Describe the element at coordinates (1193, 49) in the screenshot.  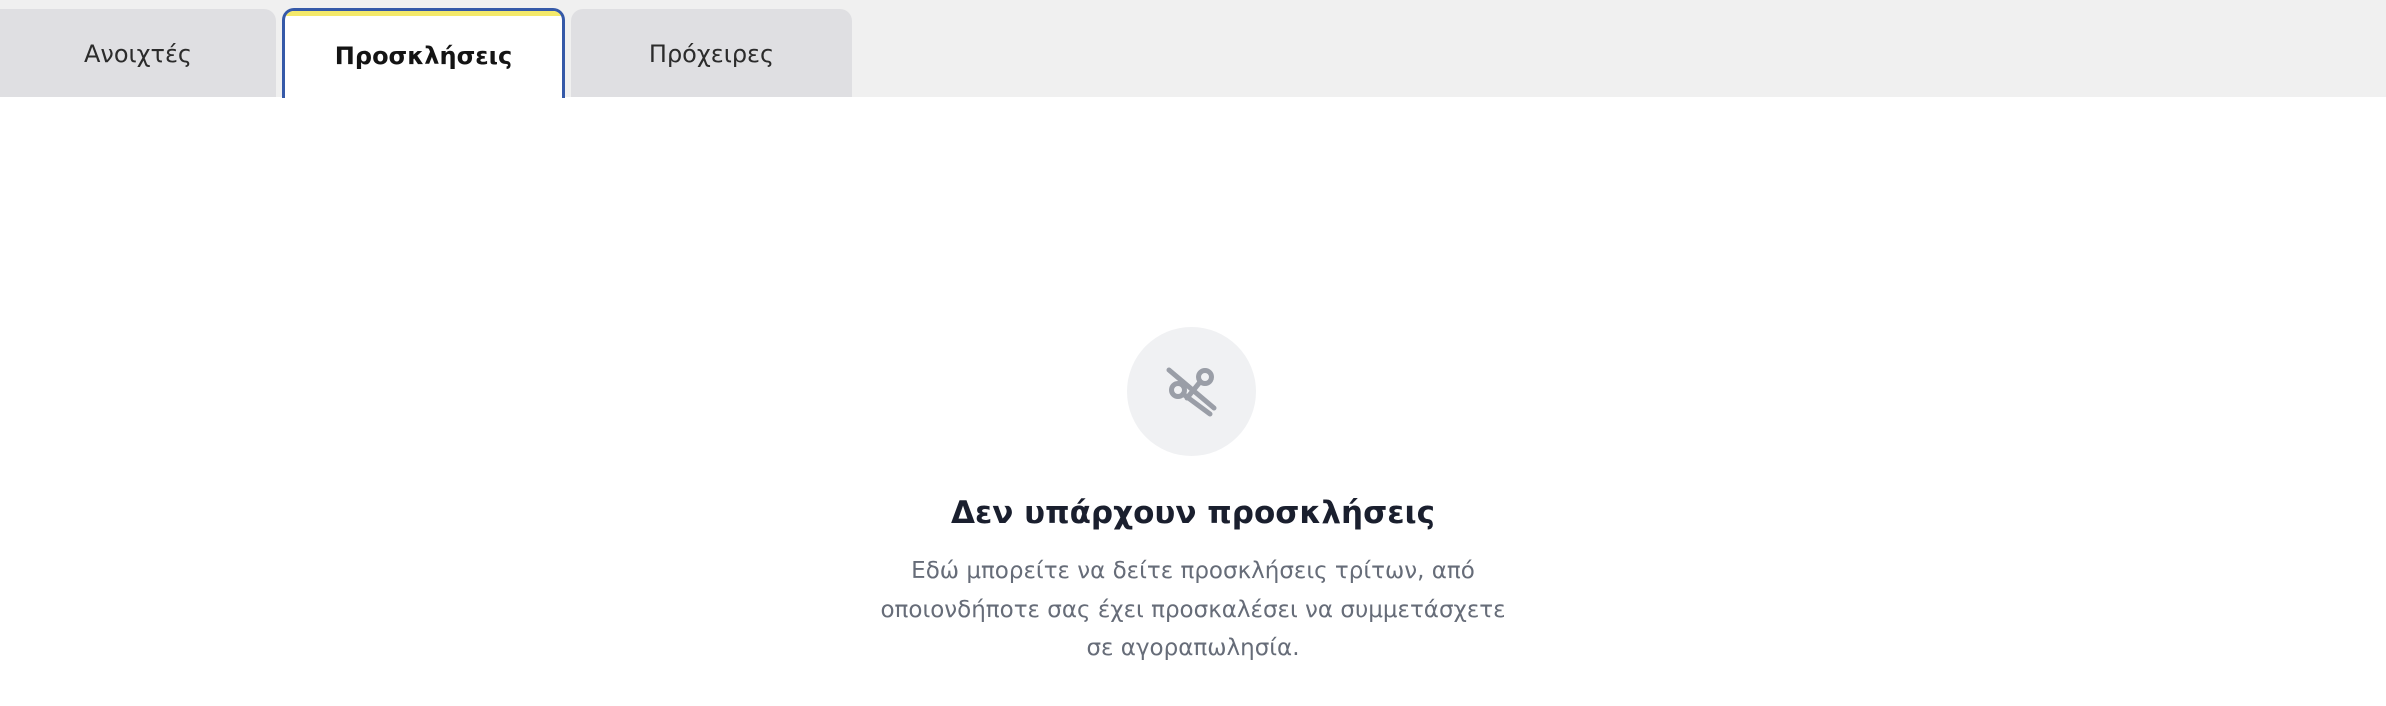
I see `tab-bar: Ανοιχτές Προσκλήσεις Πρόχειρες` at that location.